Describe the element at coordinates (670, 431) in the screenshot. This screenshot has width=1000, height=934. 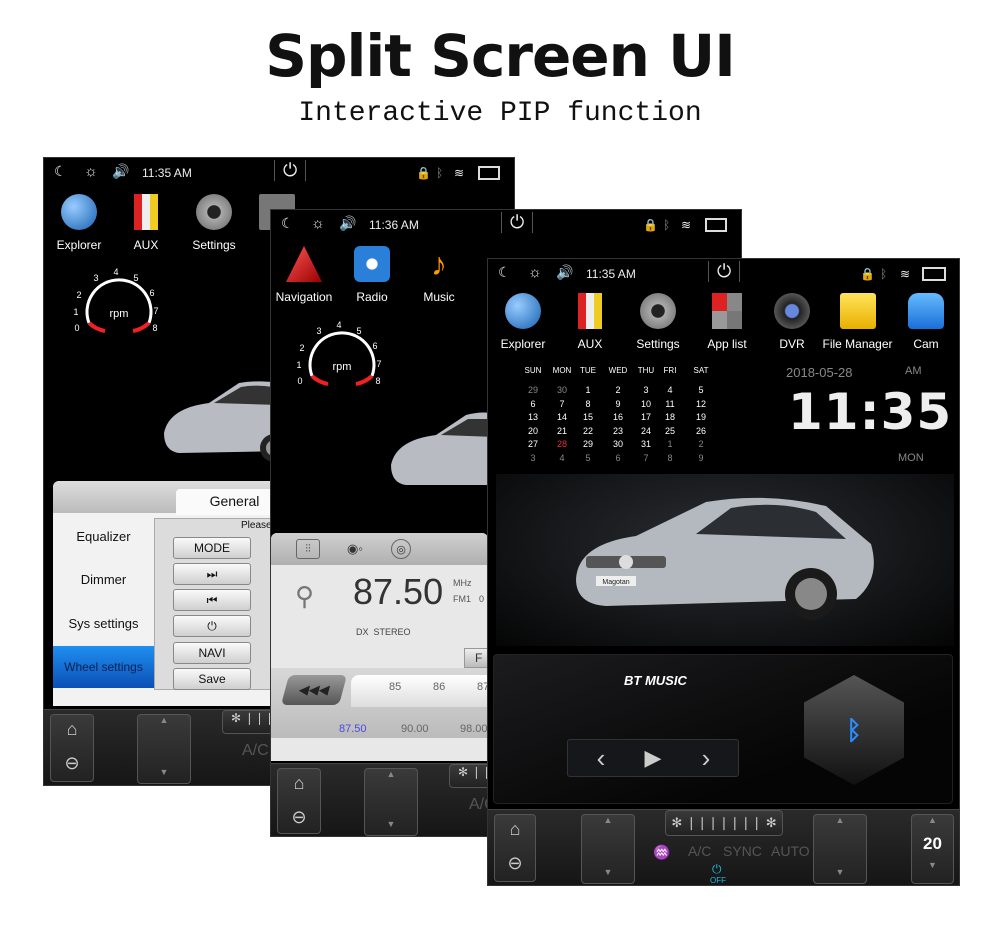
I see `calendar-day: 25` at that location.